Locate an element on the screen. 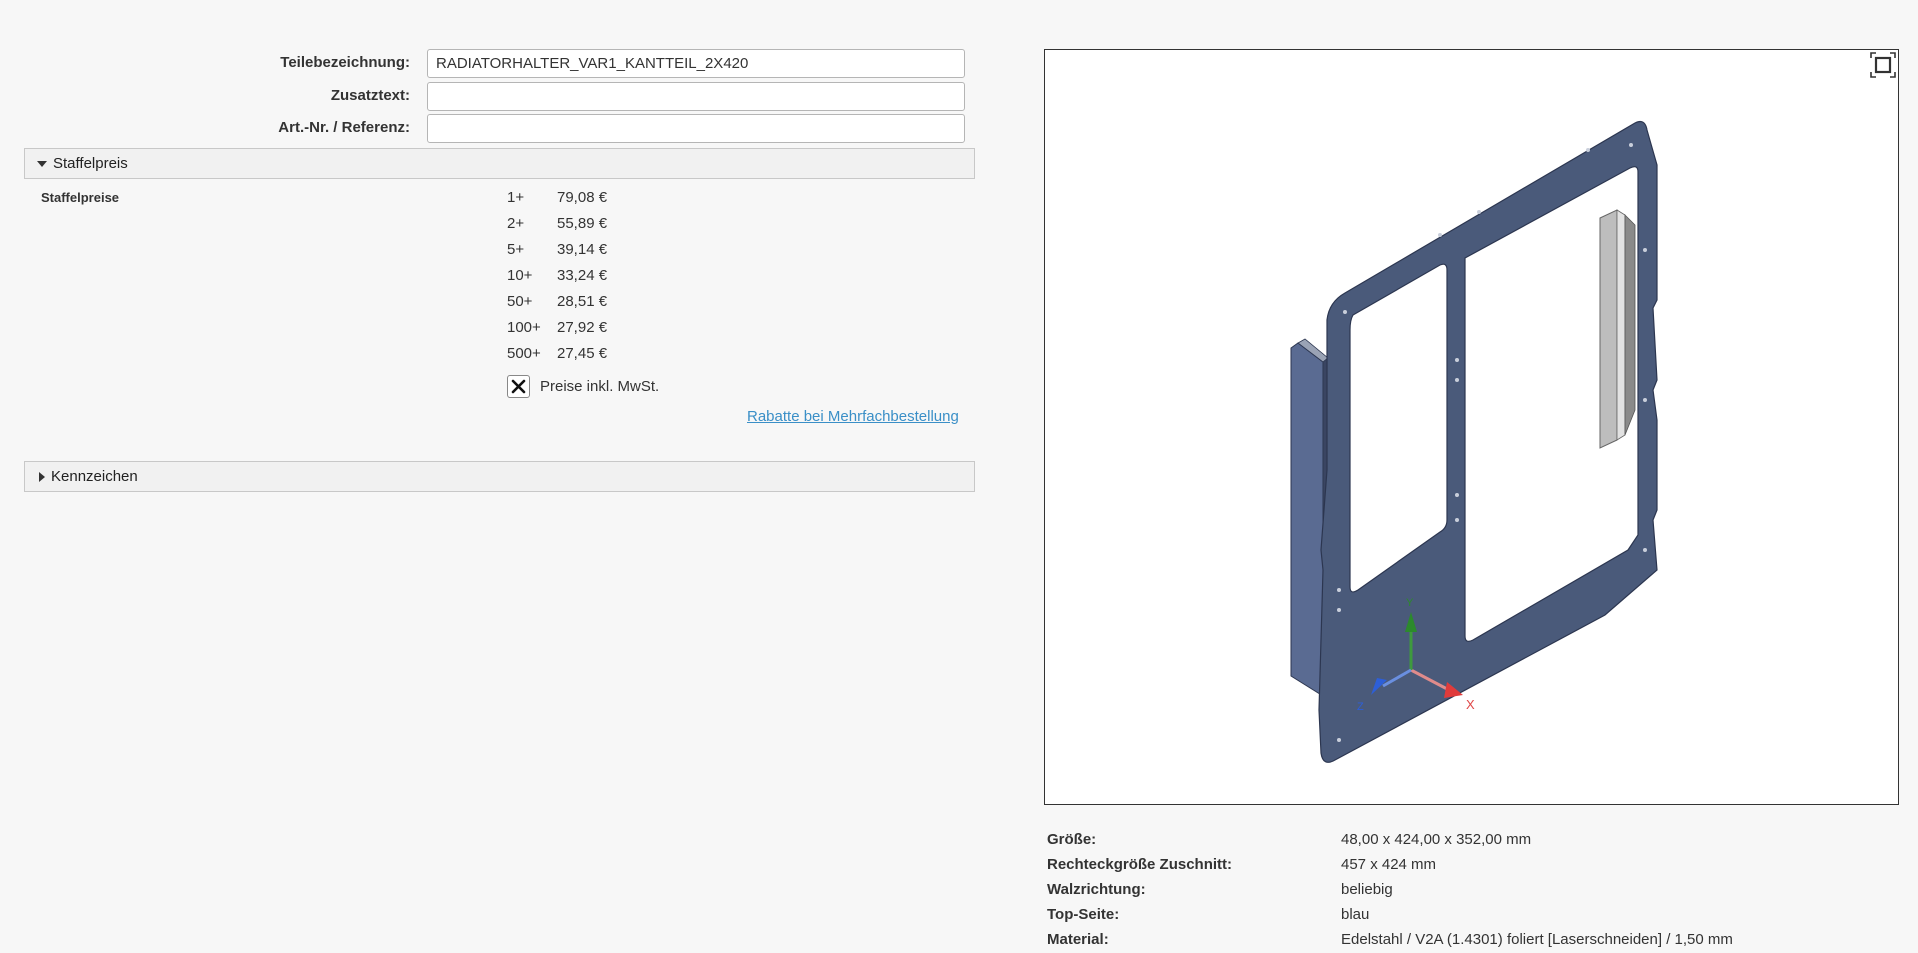  spec-label: Rechteckgröße Zuschnitt: is located at coordinates (1140, 864).